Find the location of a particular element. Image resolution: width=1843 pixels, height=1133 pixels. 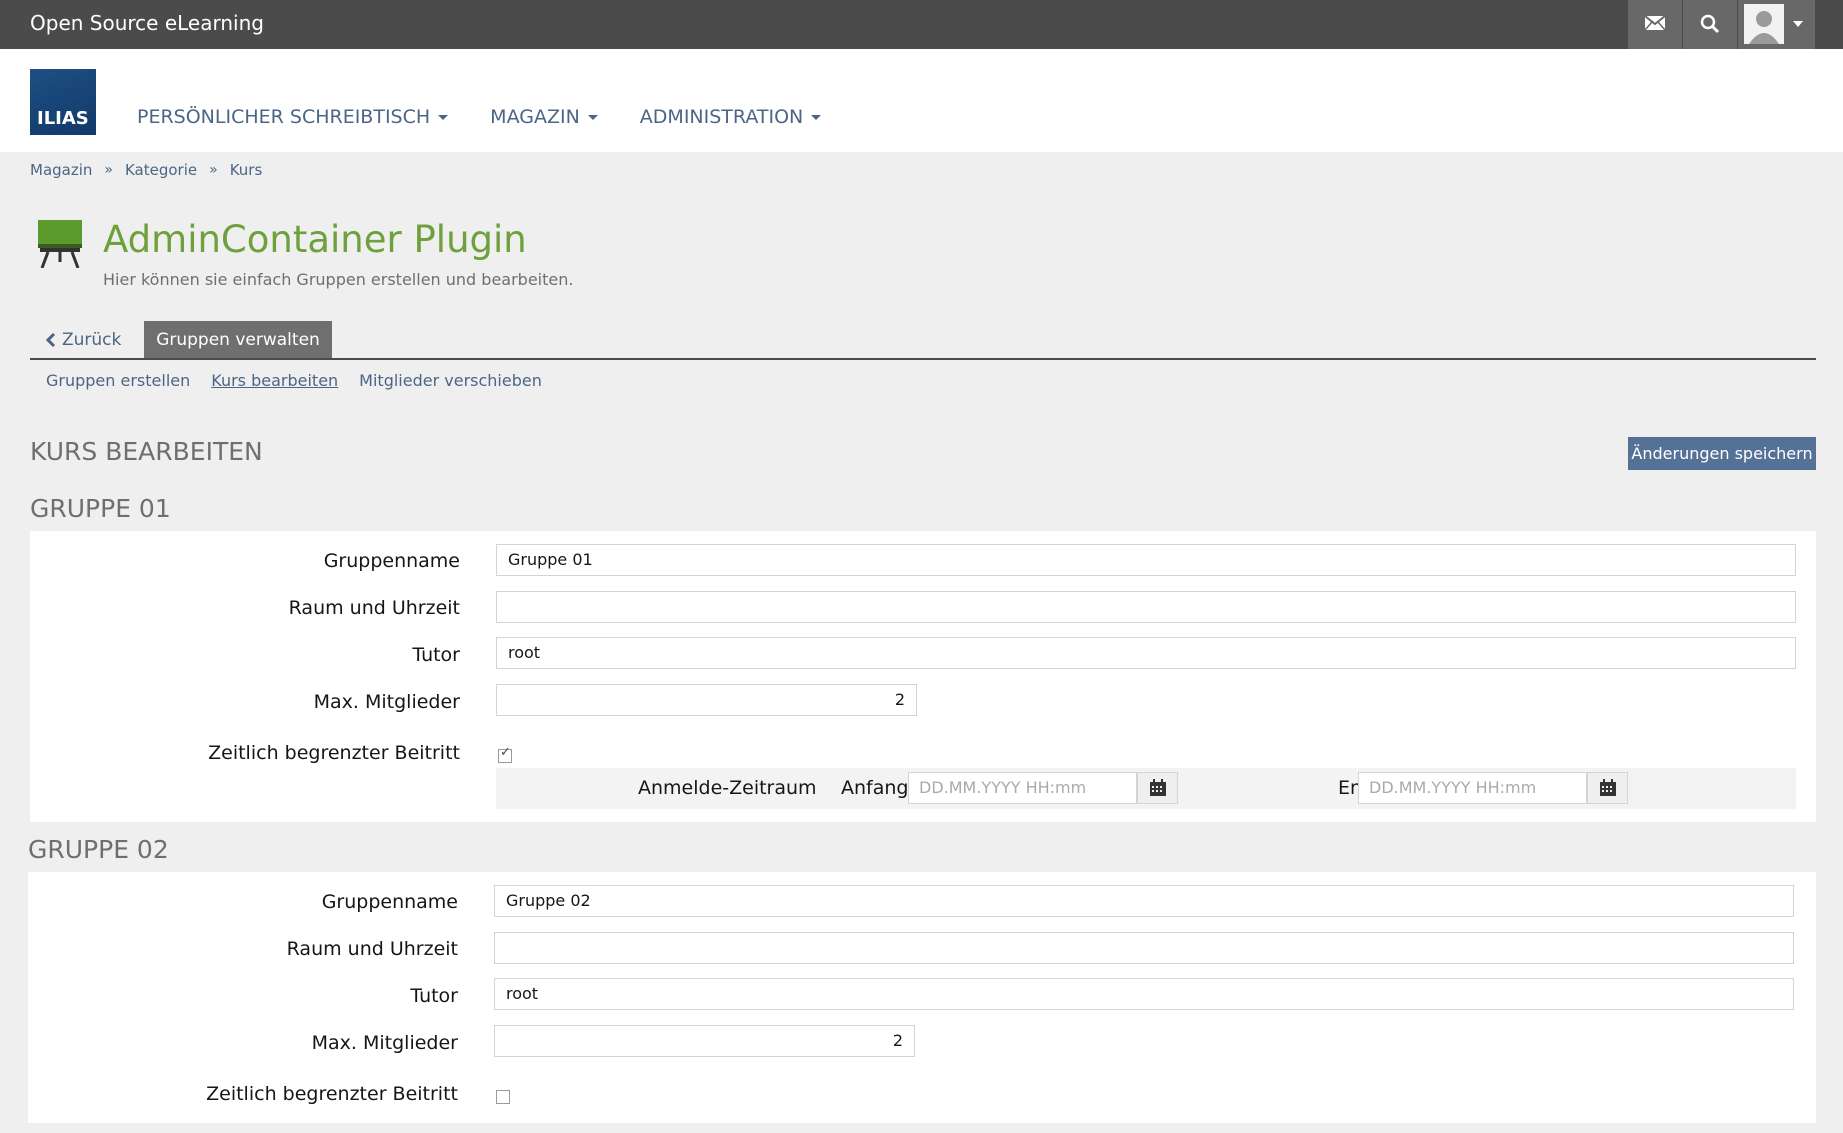

menu-repository: MAGAZIN is located at coordinates (544, 117).